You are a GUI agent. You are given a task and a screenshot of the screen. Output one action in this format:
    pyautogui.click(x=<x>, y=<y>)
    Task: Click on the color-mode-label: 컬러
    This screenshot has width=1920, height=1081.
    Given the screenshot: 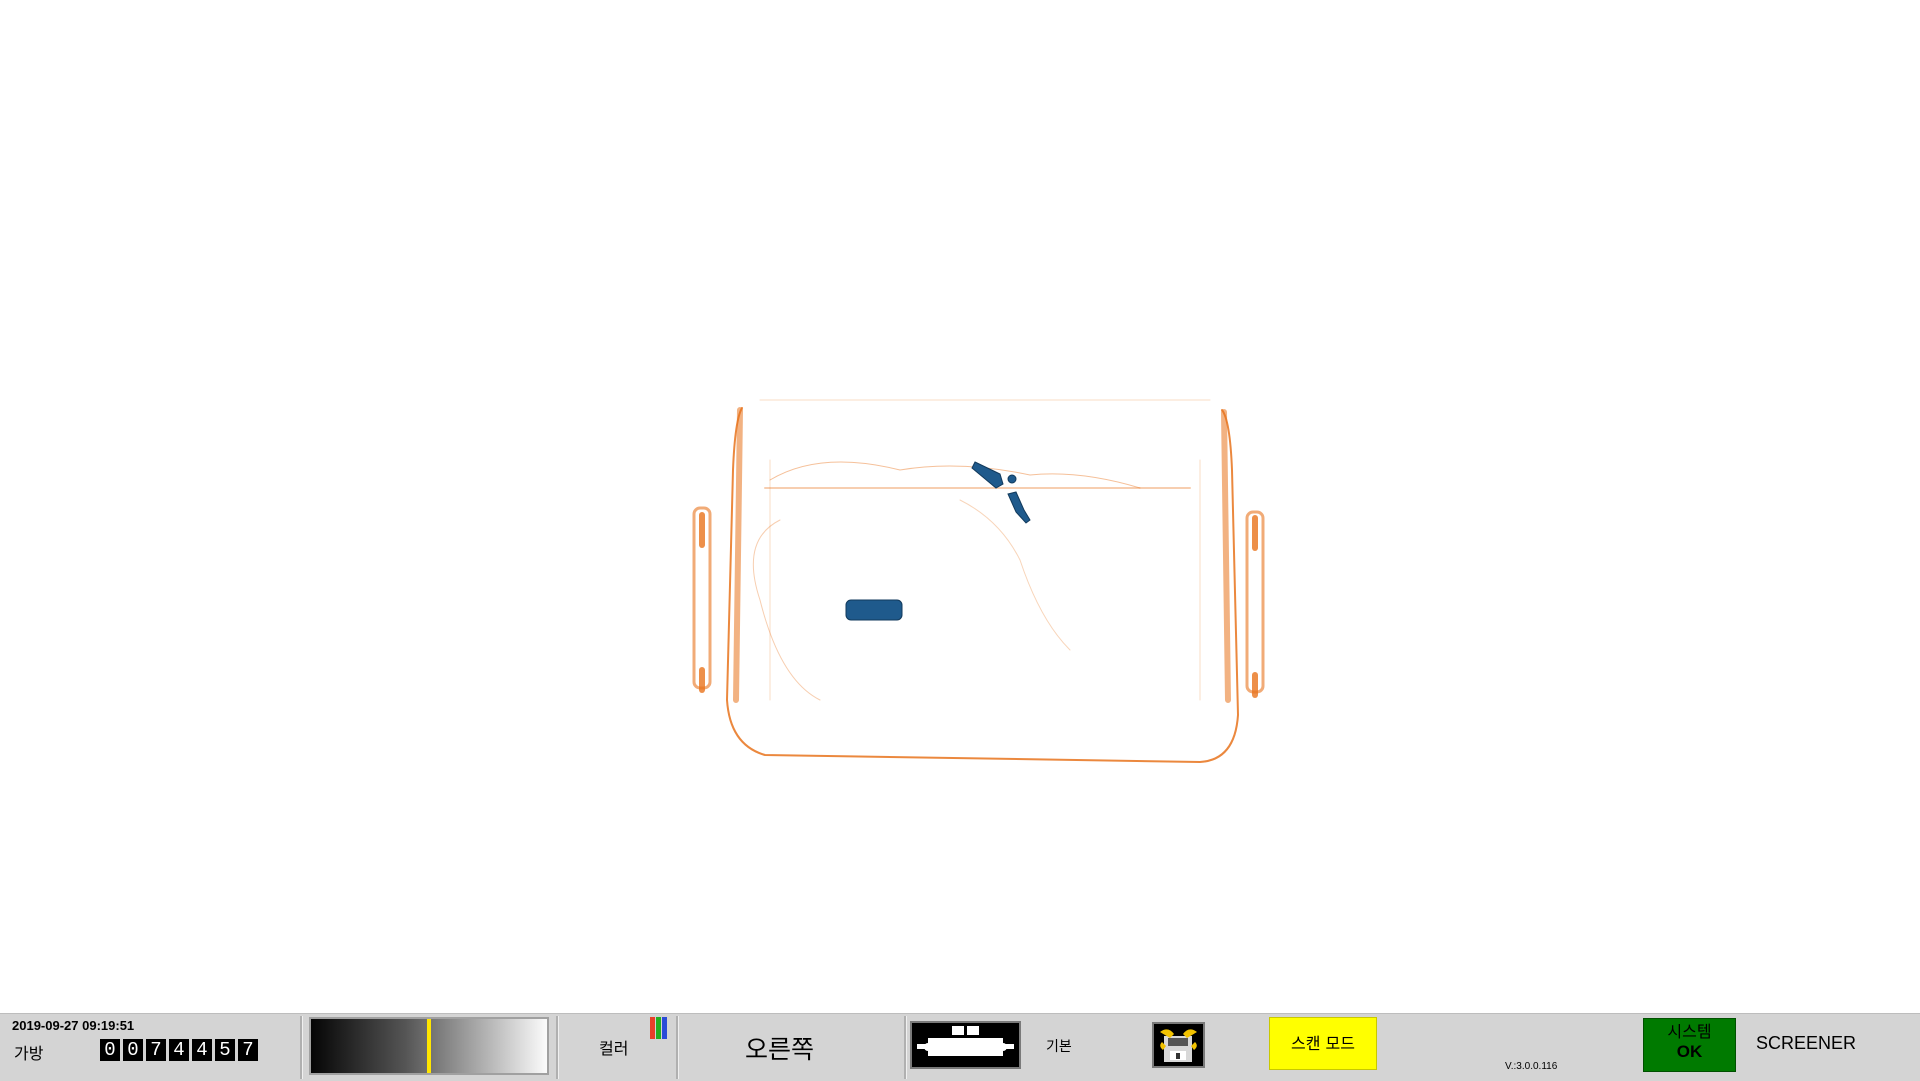 What is the action you would take?
    pyautogui.click(x=613, y=1047)
    